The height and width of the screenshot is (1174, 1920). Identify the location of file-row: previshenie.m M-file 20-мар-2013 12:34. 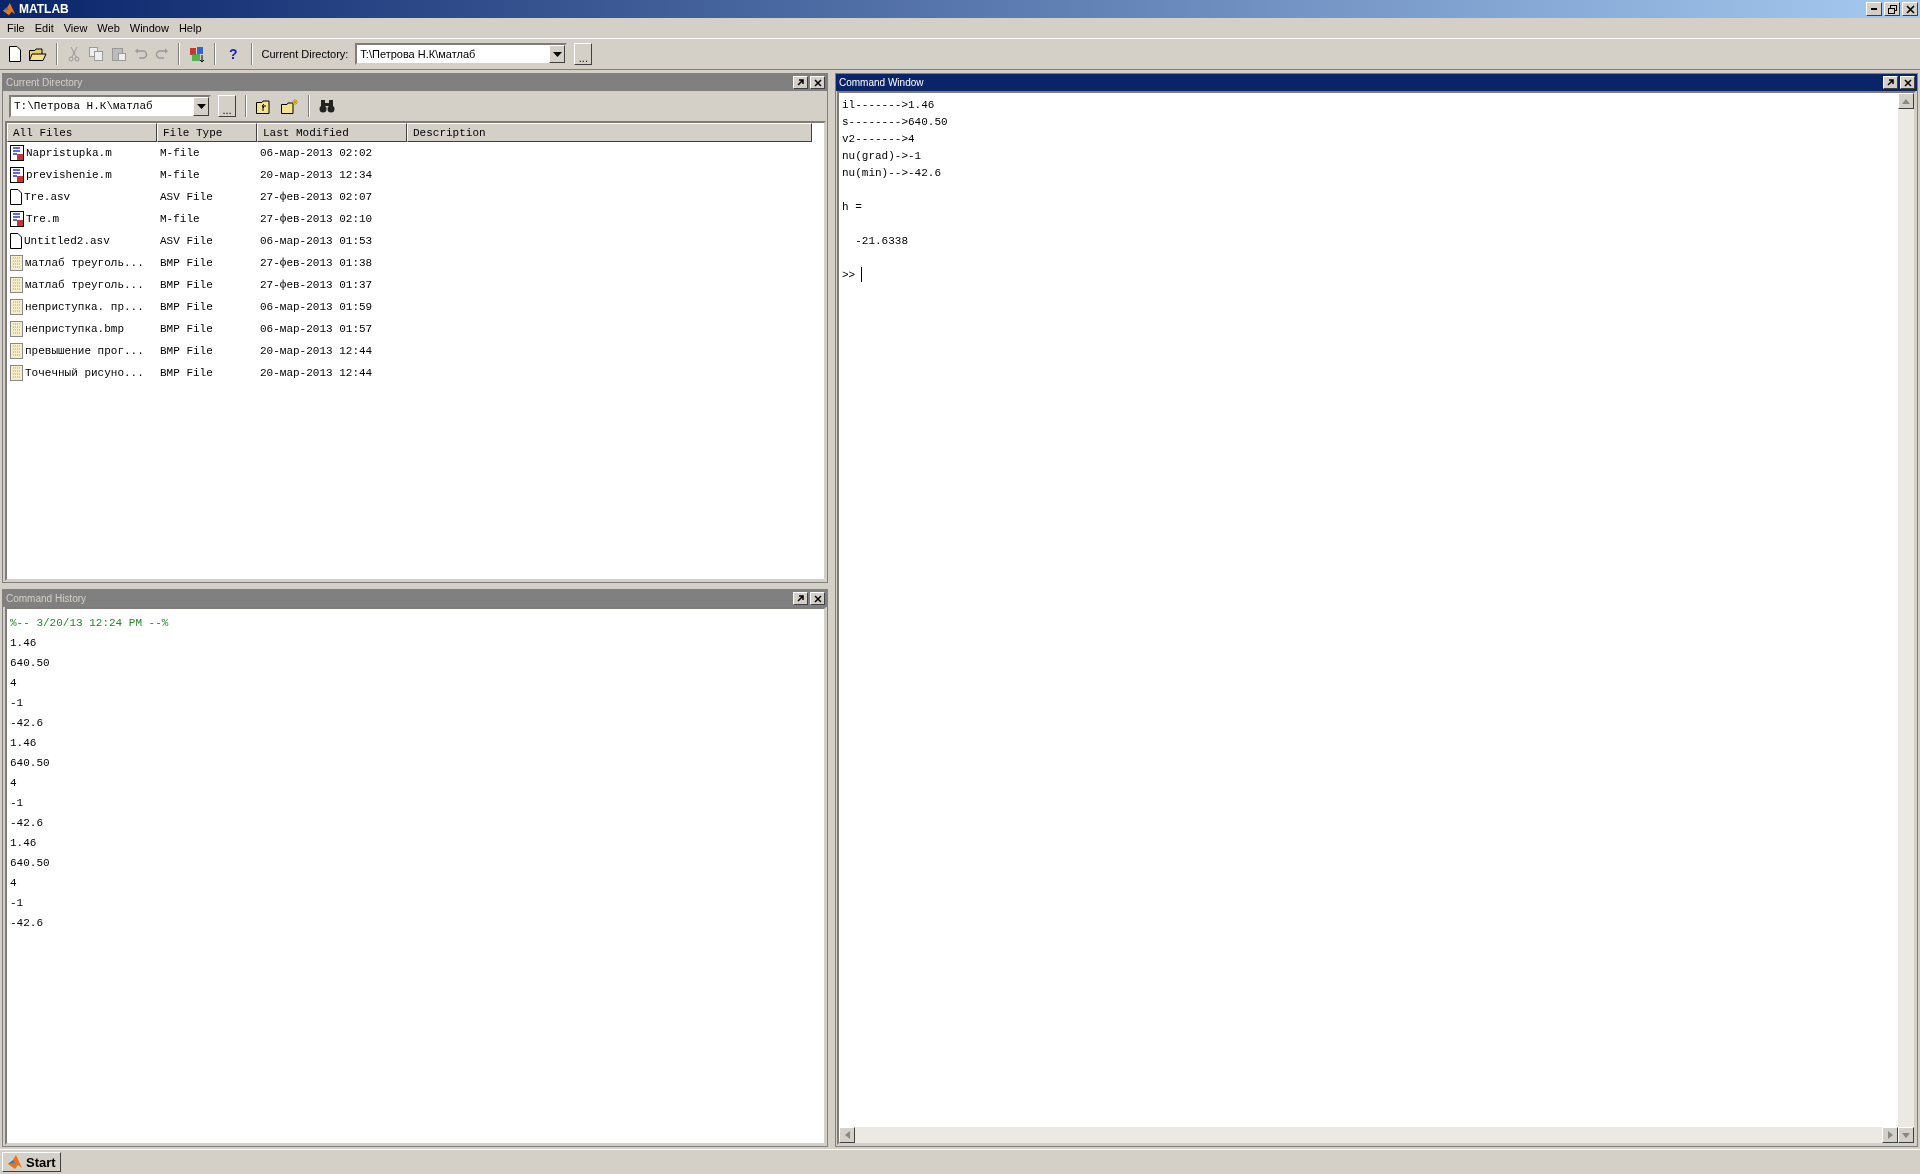
(415, 175).